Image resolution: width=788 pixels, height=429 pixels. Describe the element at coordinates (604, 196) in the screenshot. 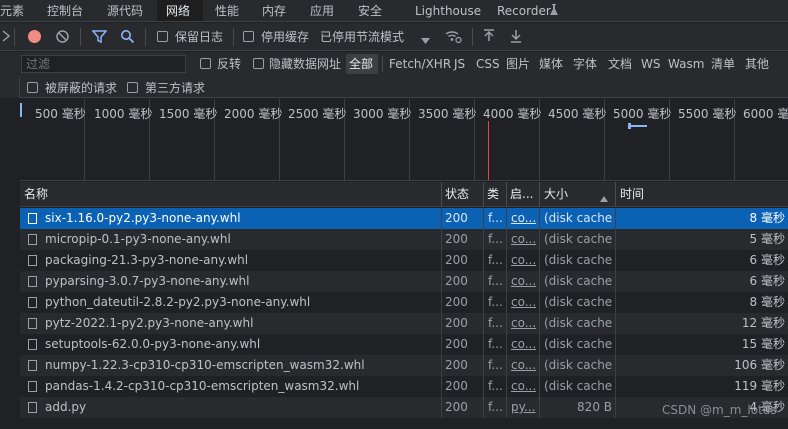

I see `sort-ascending-icon` at that location.